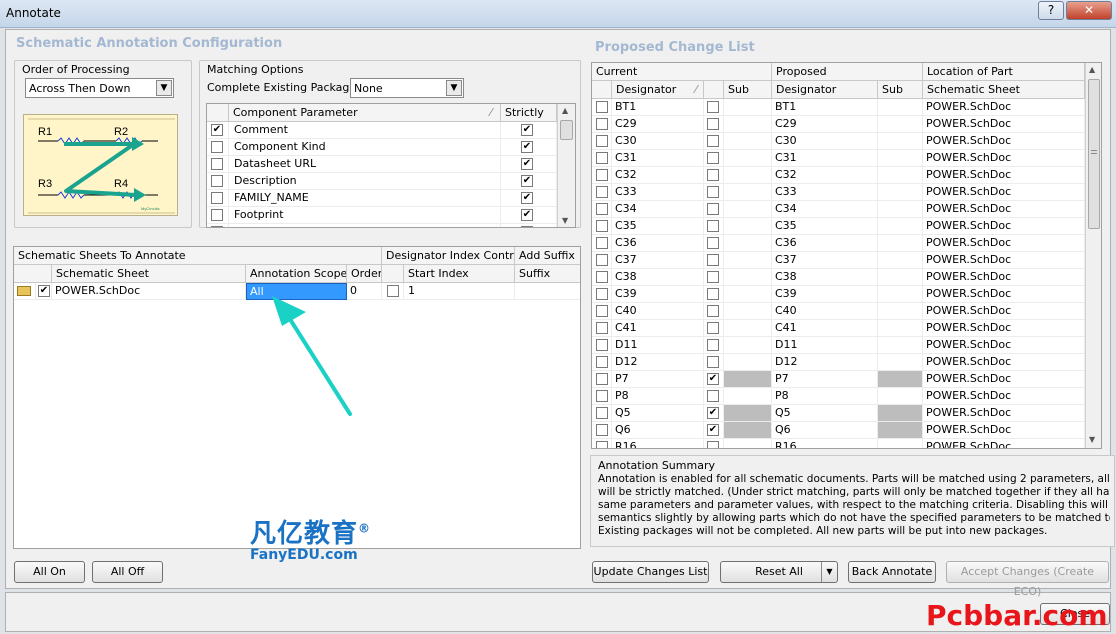  I want to click on sub-check-cell: ✔, so click(714, 379).